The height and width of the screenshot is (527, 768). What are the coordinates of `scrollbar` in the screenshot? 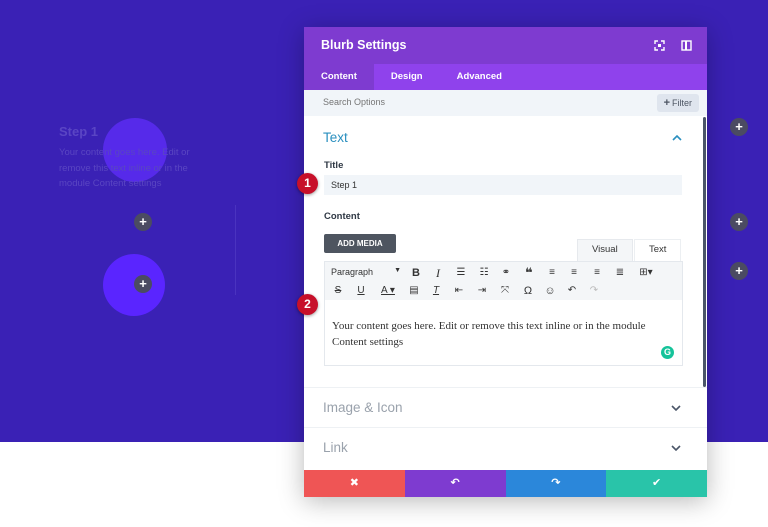 It's located at (704, 252).